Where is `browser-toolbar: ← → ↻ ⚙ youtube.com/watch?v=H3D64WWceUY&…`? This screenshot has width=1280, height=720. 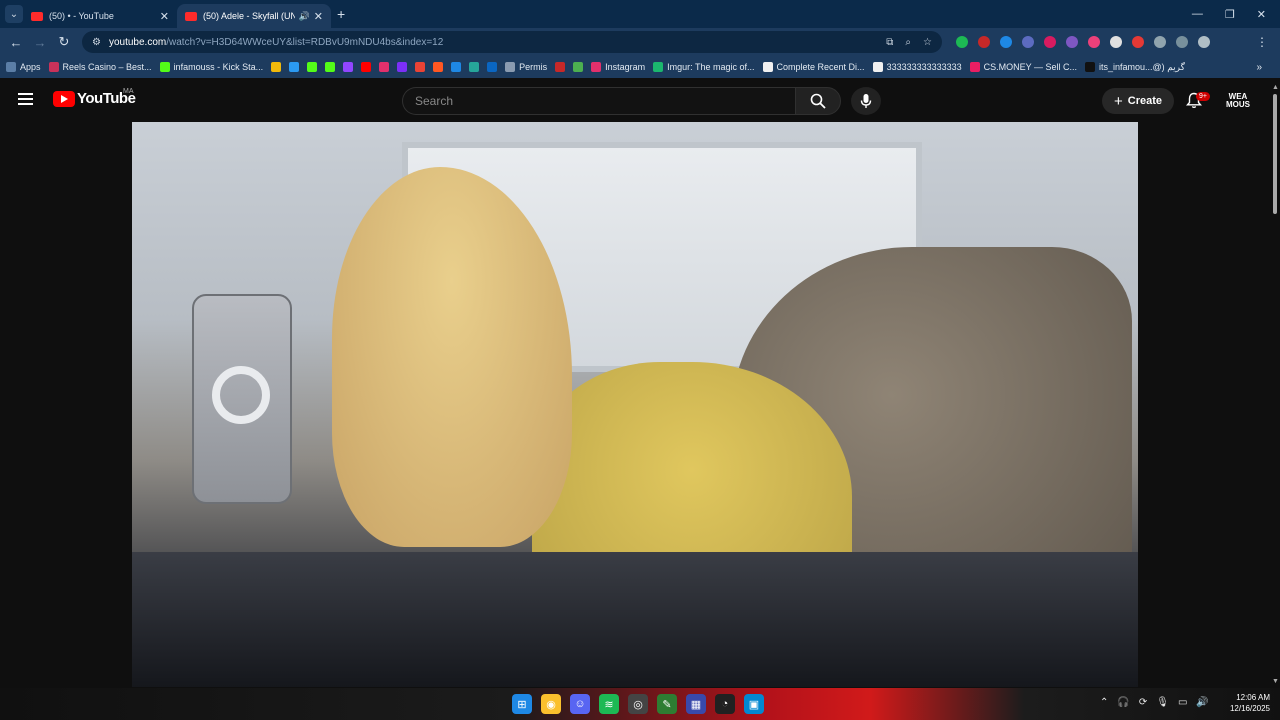
browser-toolbar: ← → ↻ ⚙ youtube.com/watch?v=H3D64WWceUY&… is located at coordinates (640, 42).